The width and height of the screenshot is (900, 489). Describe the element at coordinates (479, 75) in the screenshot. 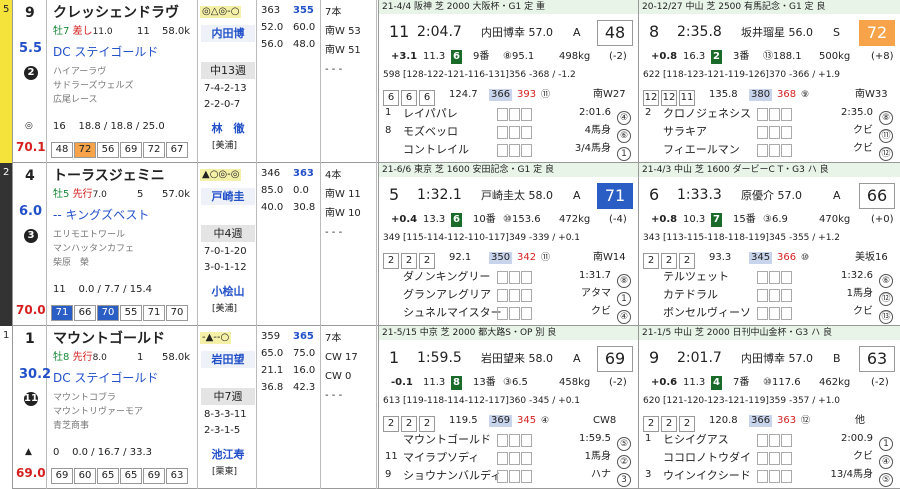

I see `lap-times: 598 [128-122-121-116-131]356 -368 / -1.2` at that location.